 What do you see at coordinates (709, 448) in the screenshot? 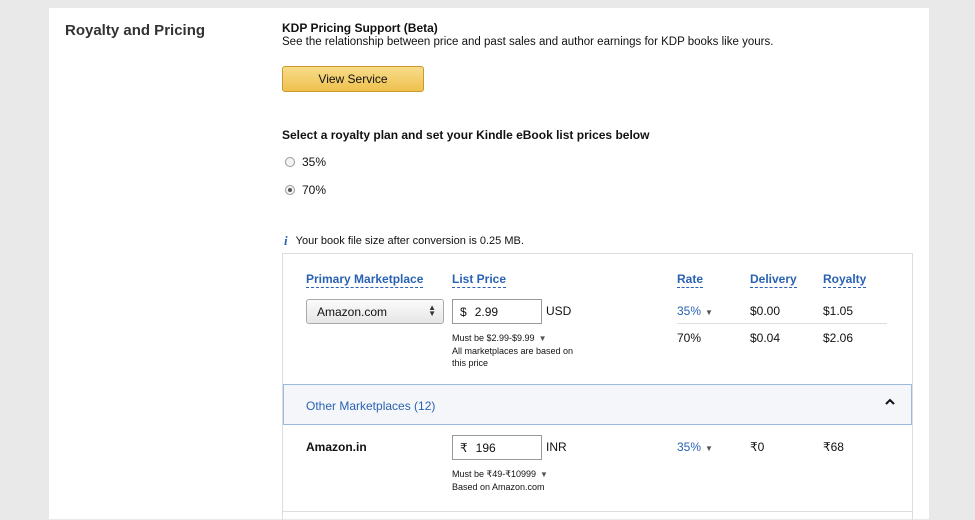
I see `inr-rate-caret-icon: ▼` at bounding box center [709, 448].